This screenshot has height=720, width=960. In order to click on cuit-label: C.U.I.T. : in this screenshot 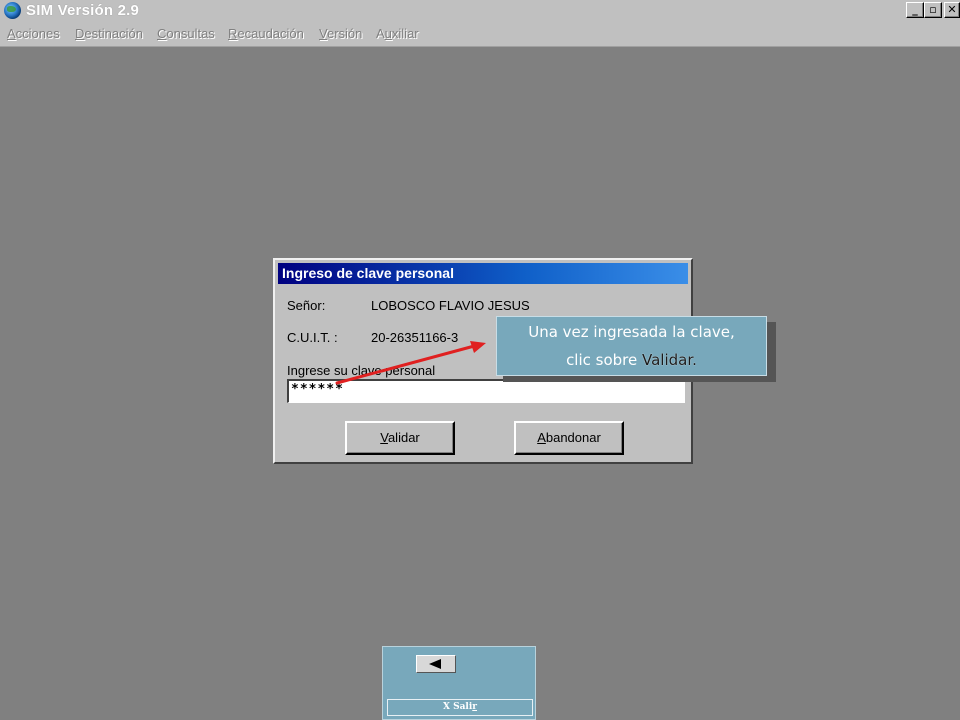, I will do `click(312, 337)`.